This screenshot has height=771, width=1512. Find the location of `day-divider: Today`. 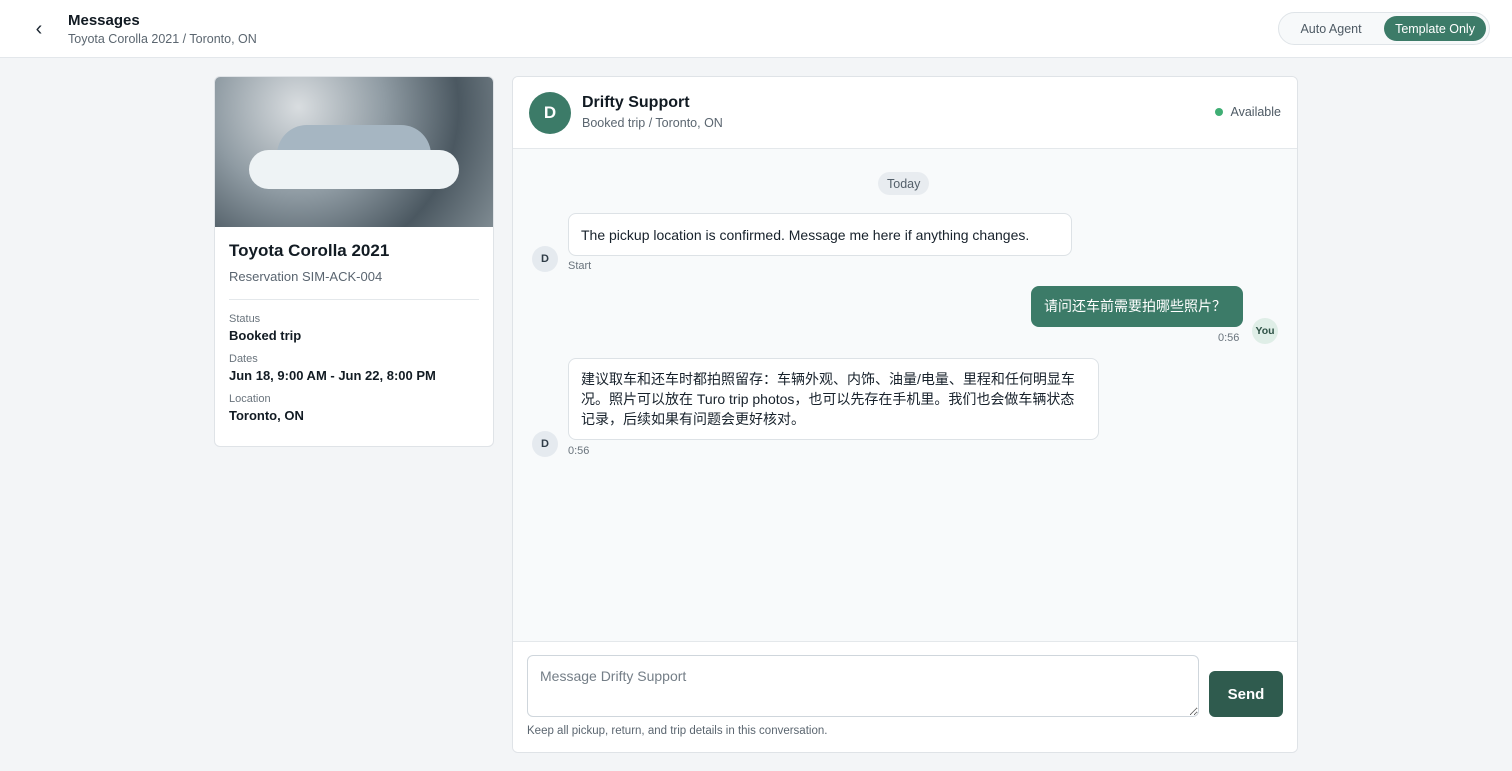

day-divider: Today is located at coordinates (904, 183).